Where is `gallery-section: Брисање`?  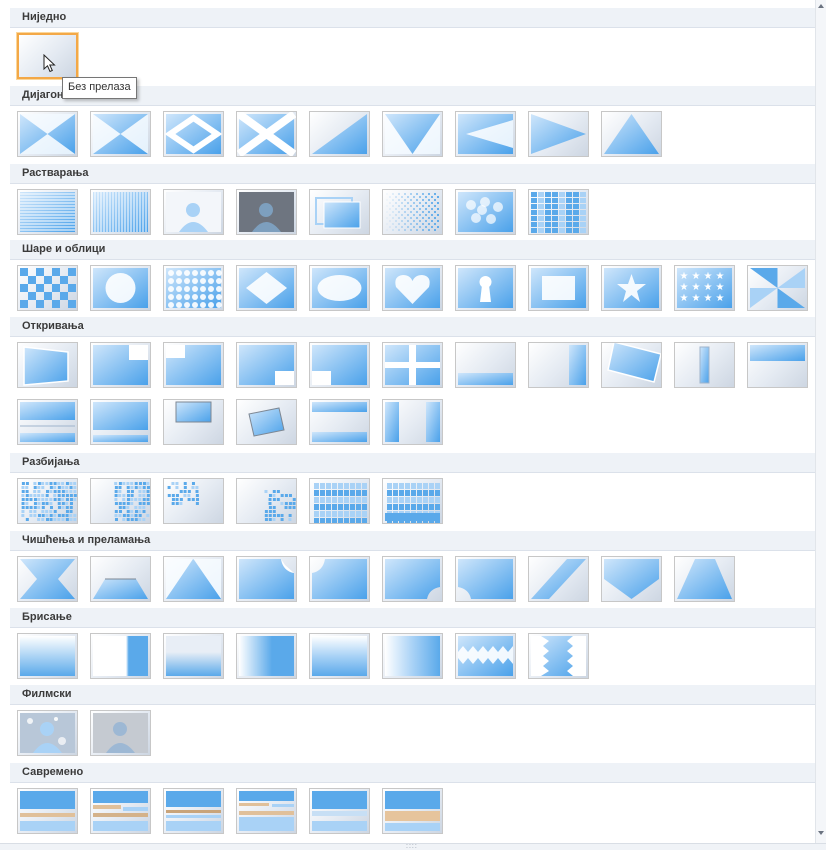 gallery-section: Брисање is located at coordinates (412, 643).